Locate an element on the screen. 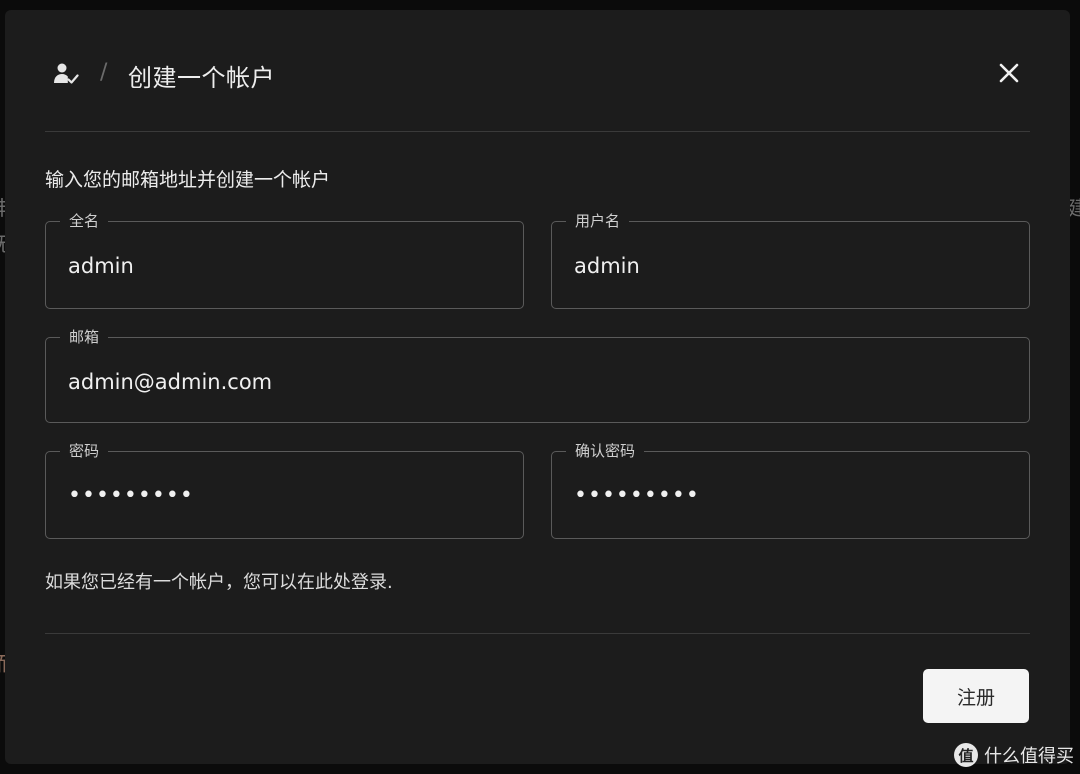 The image size is (1080, 774). footer-divider is located at coordinates (537, 633).